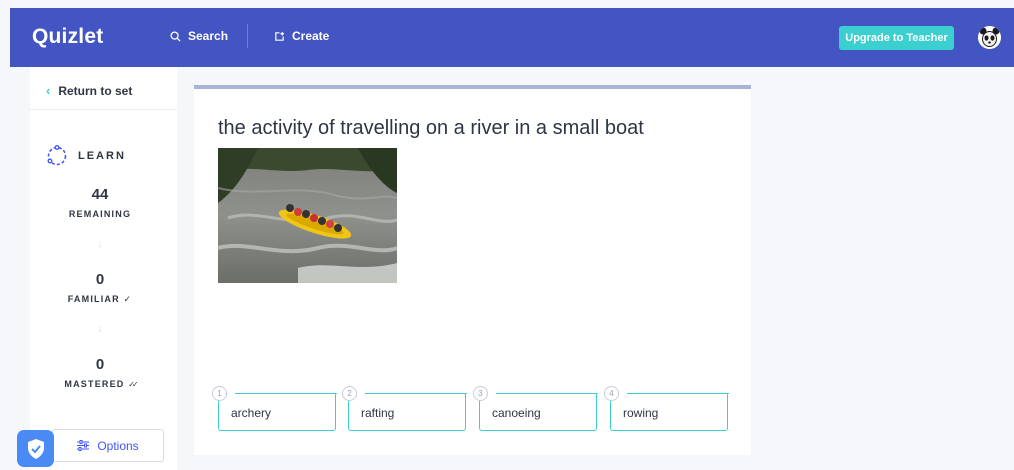 Image resolution: width=1014 pixels, height=470 pixels. I want to click on nav-divider, so click(247, 36).